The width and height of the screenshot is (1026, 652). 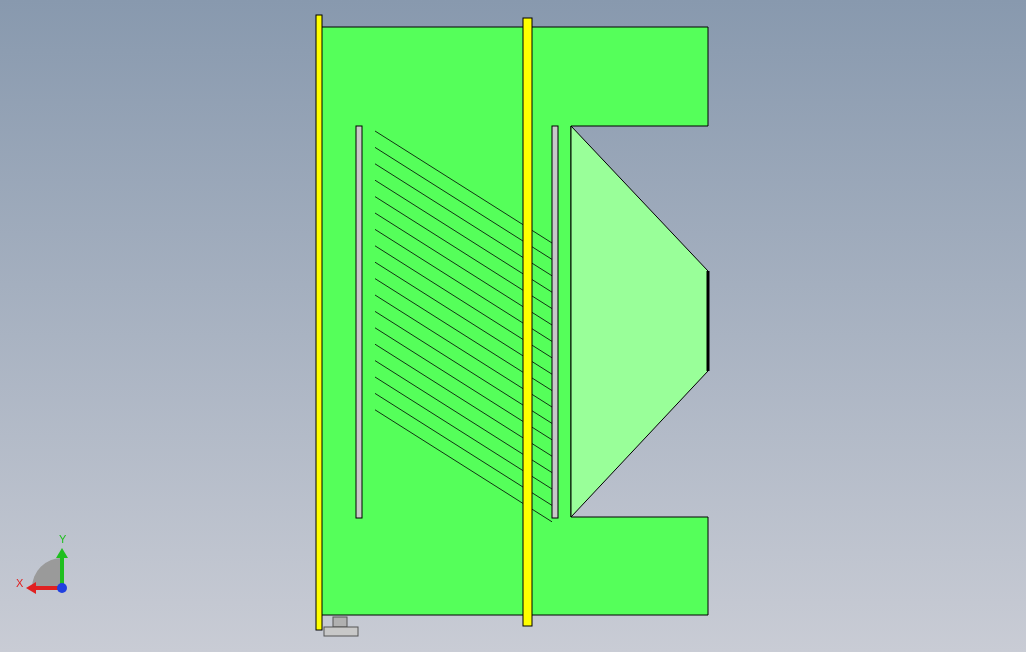 What do you see at coordinates (47, 571) in the screenshot?
I see `axis-triad-icon` at bounding box center [47, 571].